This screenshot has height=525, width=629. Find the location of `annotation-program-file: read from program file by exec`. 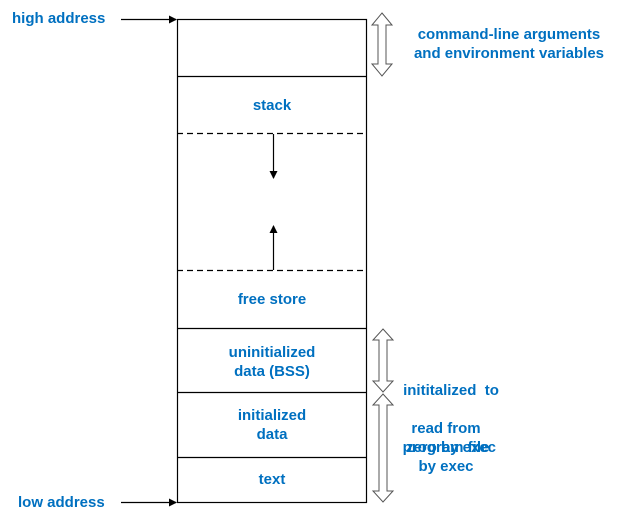

annotation-program-file: read from program file by exec is located at coordinates (446, 447).